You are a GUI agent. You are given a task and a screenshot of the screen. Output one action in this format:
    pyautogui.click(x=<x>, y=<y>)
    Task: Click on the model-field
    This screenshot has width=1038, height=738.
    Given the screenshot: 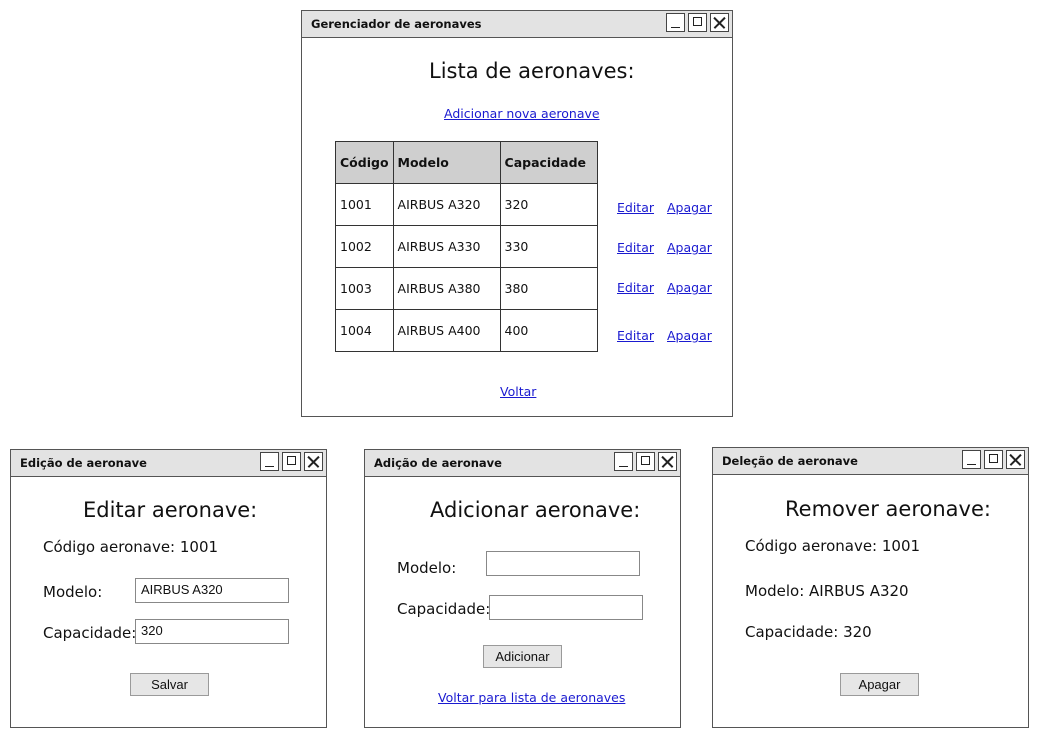 What is the action you would take?
    pyautogui.click(x=563, y=563)
    